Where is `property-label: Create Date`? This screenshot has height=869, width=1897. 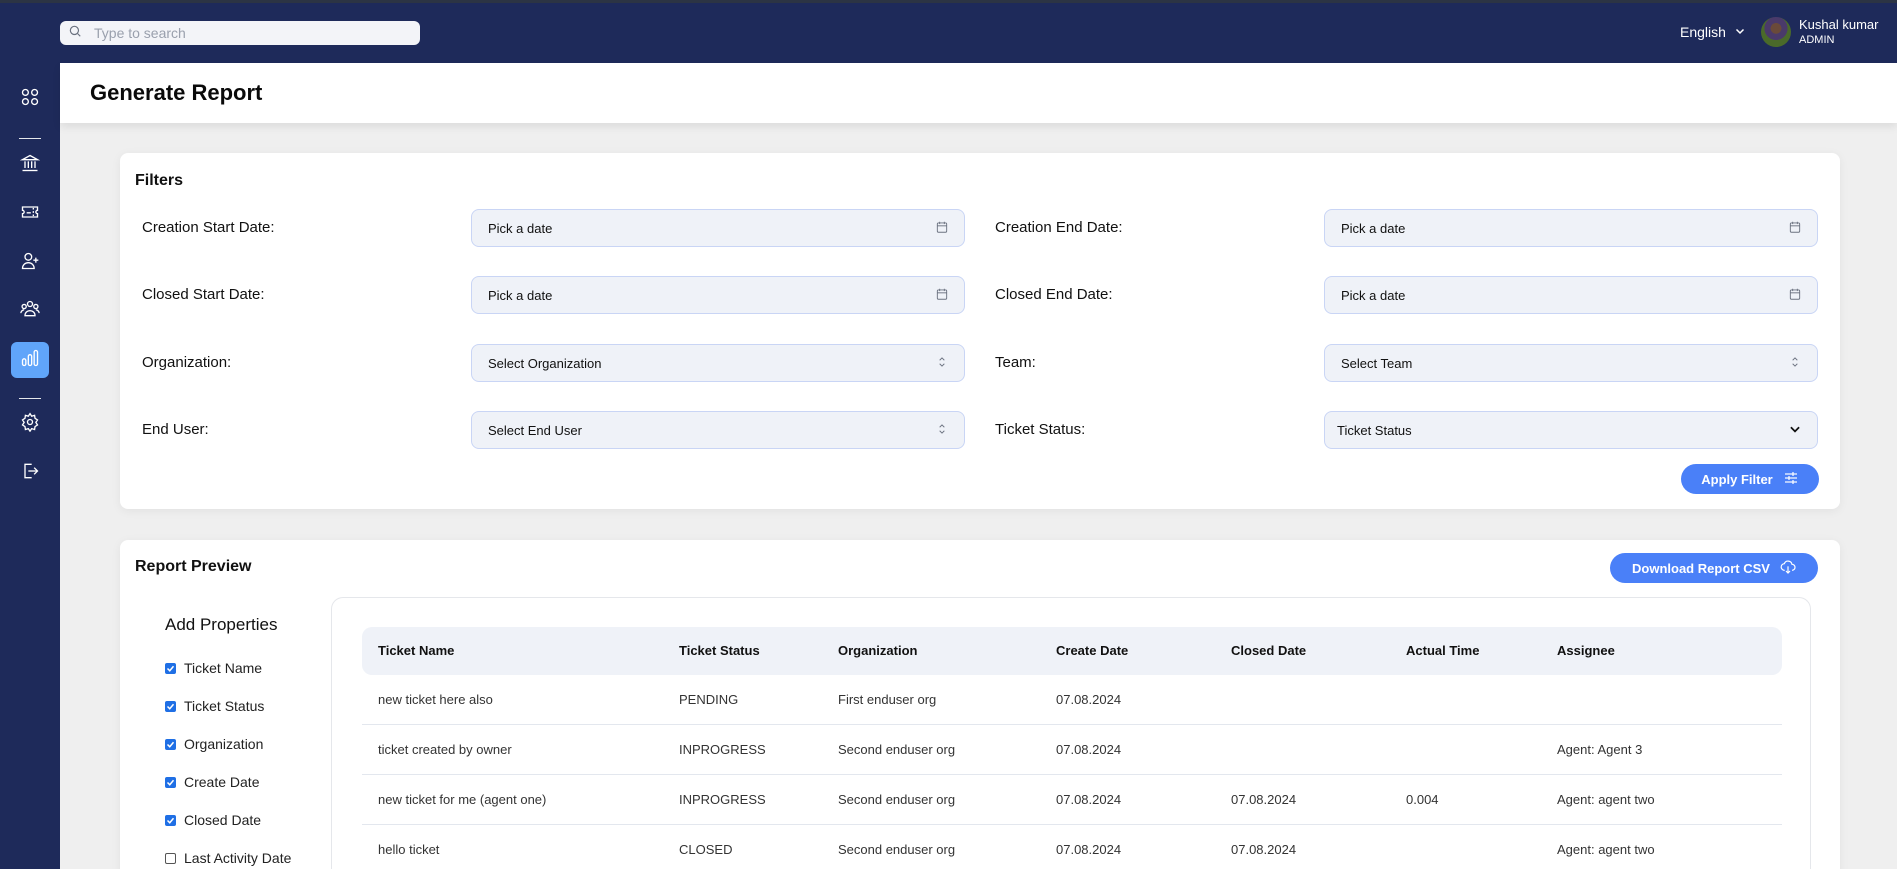 property-label: Create Date is located at coordinates (222, 782).